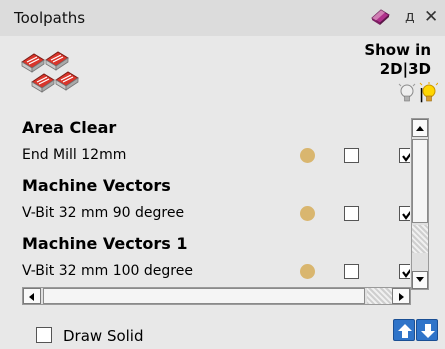 This screenshot has height=349, width=445. Describe the element at coordinates (57, 73) in the screenshot. I see `toolpaths-logo-icon` at that location.